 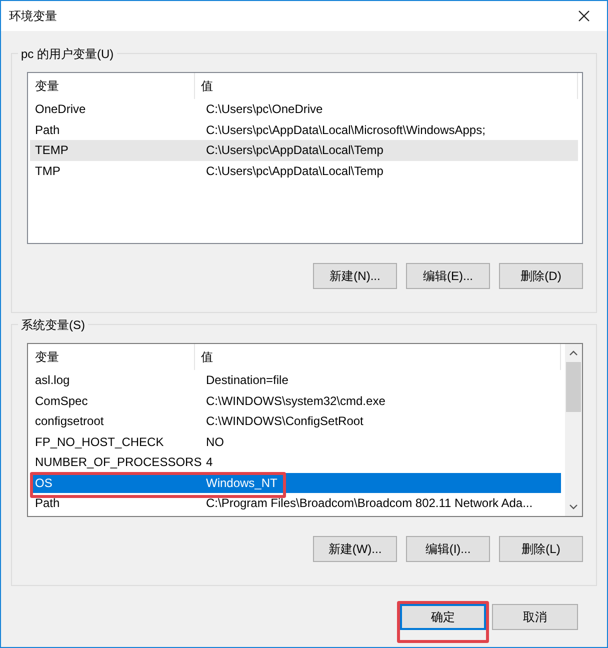 What do you see at coordinates (584, 16) in the screenshot?
I see `close-icon` at bounding box center [584, 16].